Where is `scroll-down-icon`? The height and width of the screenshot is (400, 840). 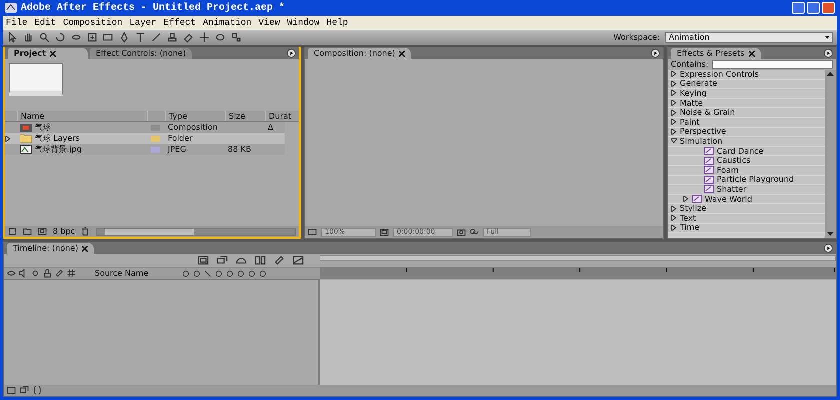 scroll-down-icon is located at coordinates (830, 234).